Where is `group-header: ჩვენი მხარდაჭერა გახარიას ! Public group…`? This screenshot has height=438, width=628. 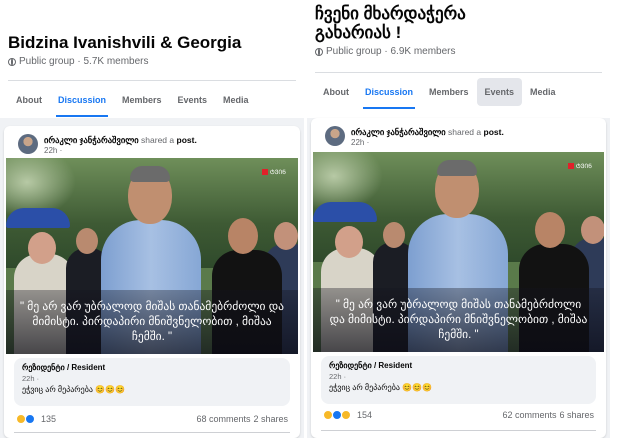 group-header: ჩვენი მხარდაჭერა გახარიას ! Public group… is located at coordinates (458, 59).